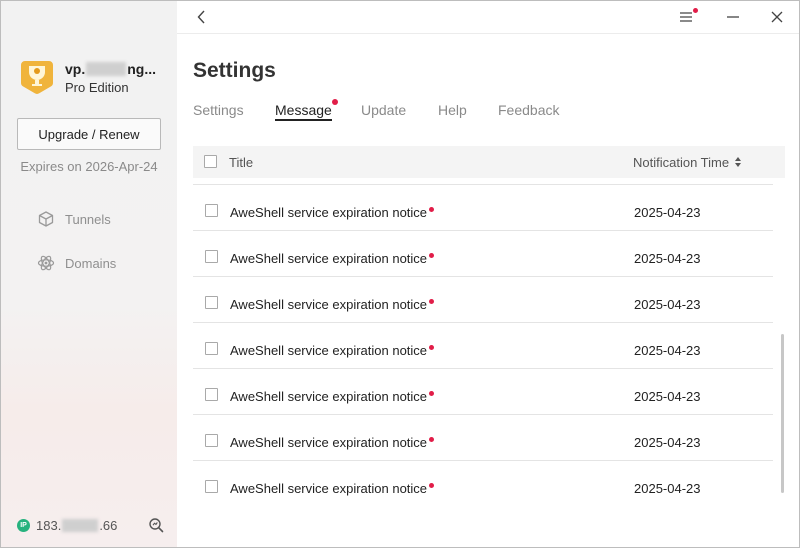 The height and width of the screenshot is (548, 800). I want to click on minimize-icon, so click(733, 17).